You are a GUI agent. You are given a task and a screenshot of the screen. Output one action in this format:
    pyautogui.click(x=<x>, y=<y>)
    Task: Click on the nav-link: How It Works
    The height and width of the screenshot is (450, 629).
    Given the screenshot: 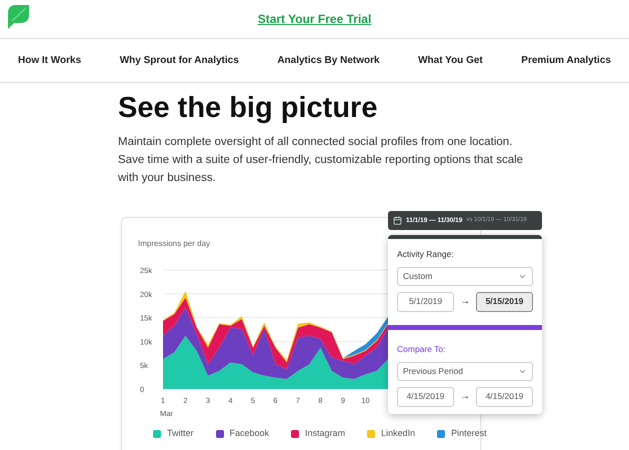 What is the action you would take?
    pyautogui.click(x=50, y=60)
    